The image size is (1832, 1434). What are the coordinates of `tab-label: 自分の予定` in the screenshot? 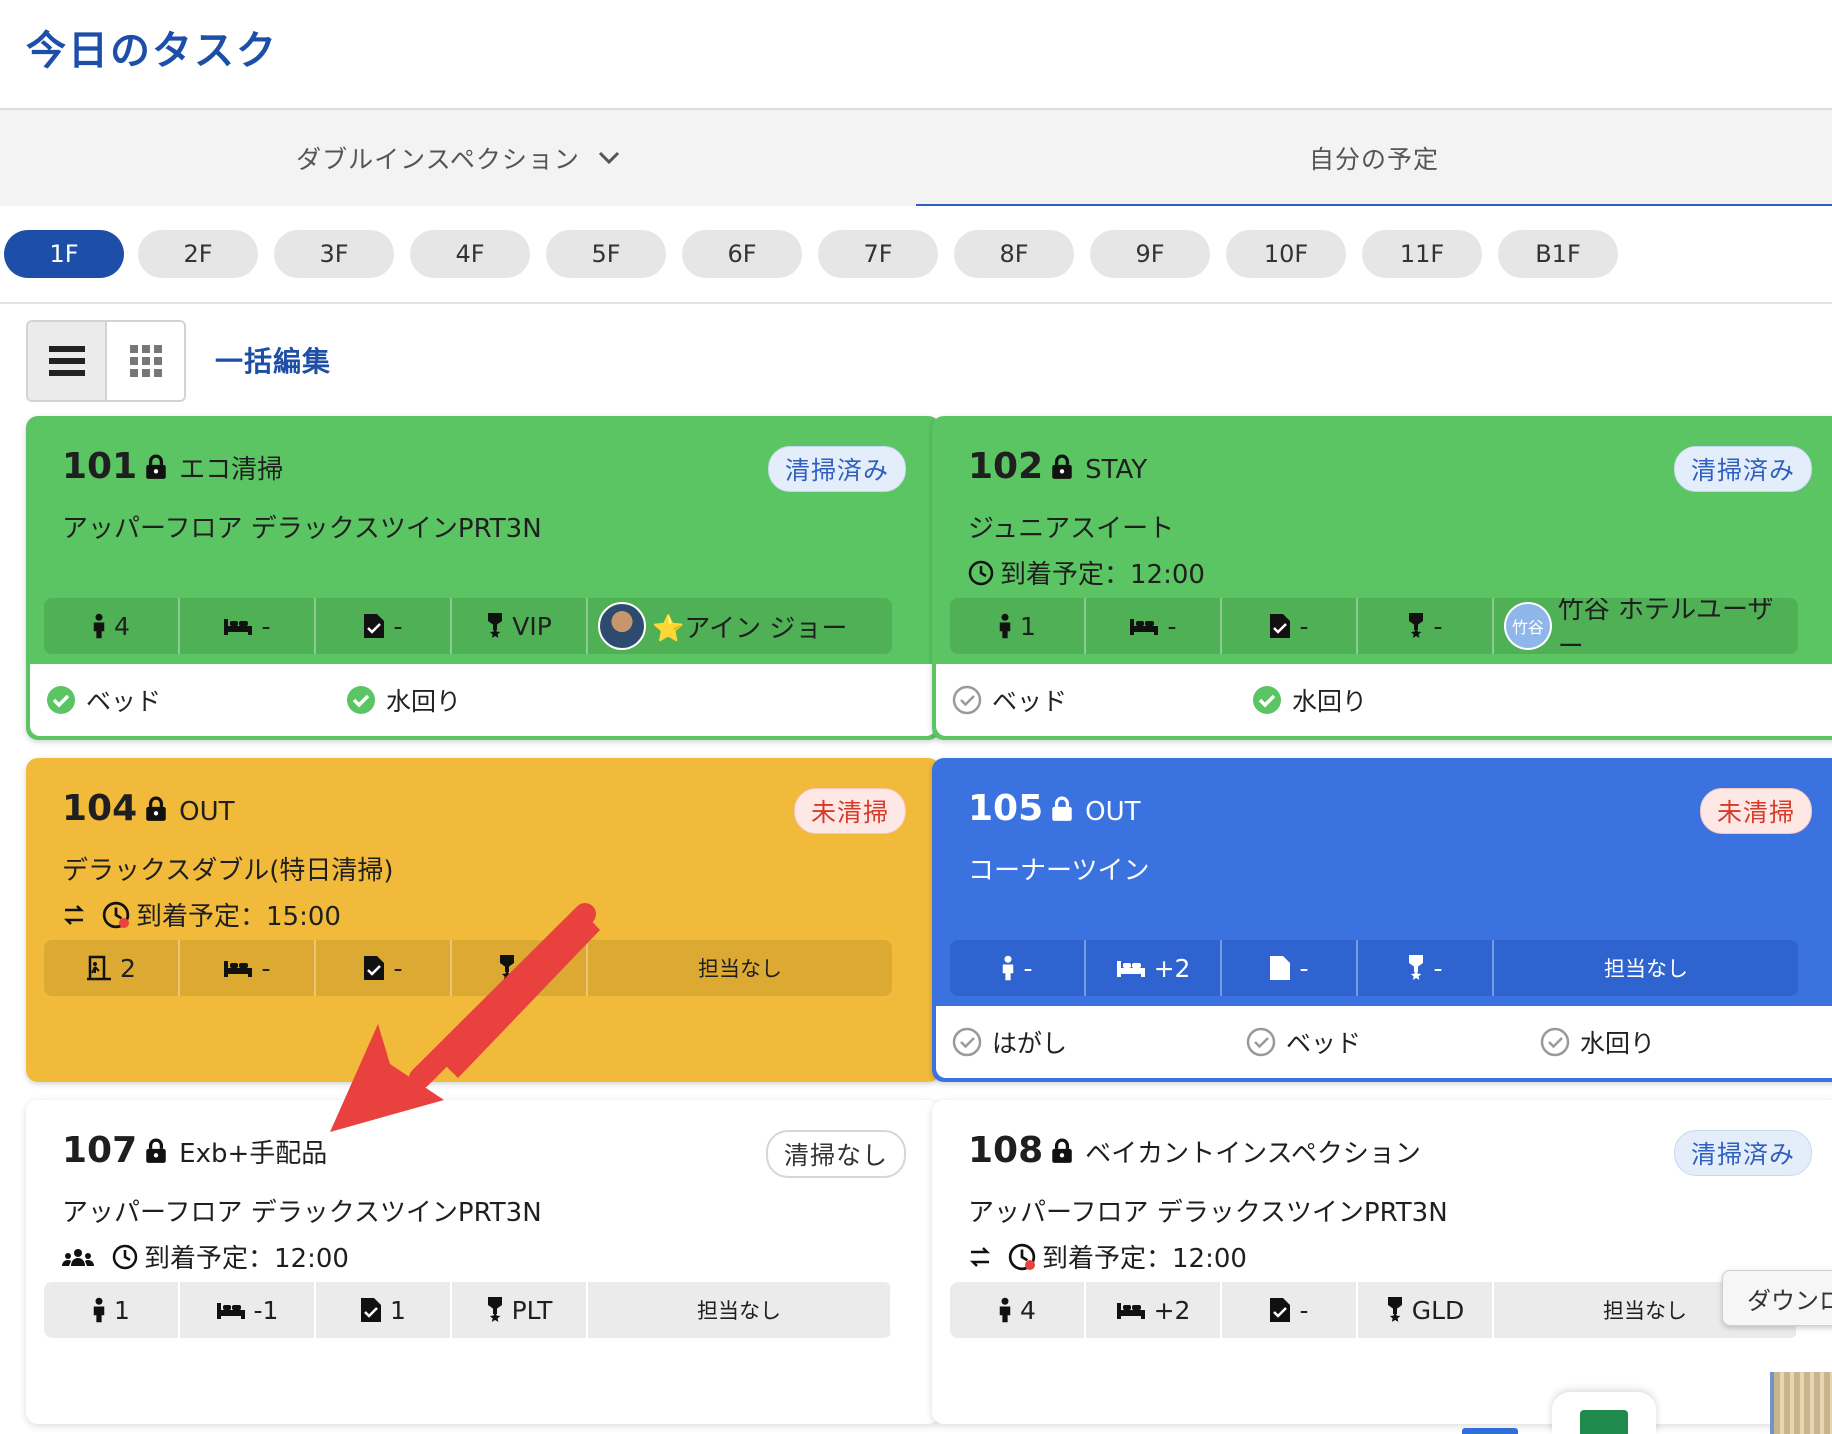 It's located at (1373, 159).